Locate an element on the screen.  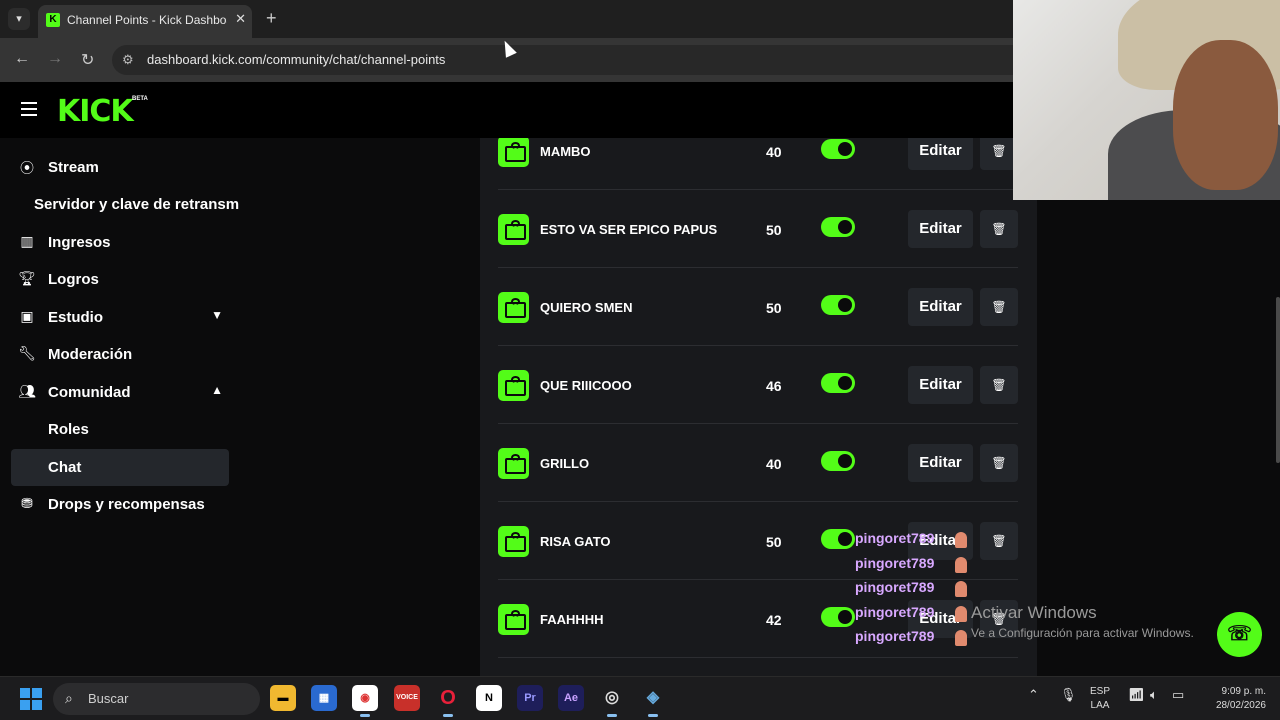
sidebar-item-stream: ⦿ Stream is located at coordinates (120, 167).